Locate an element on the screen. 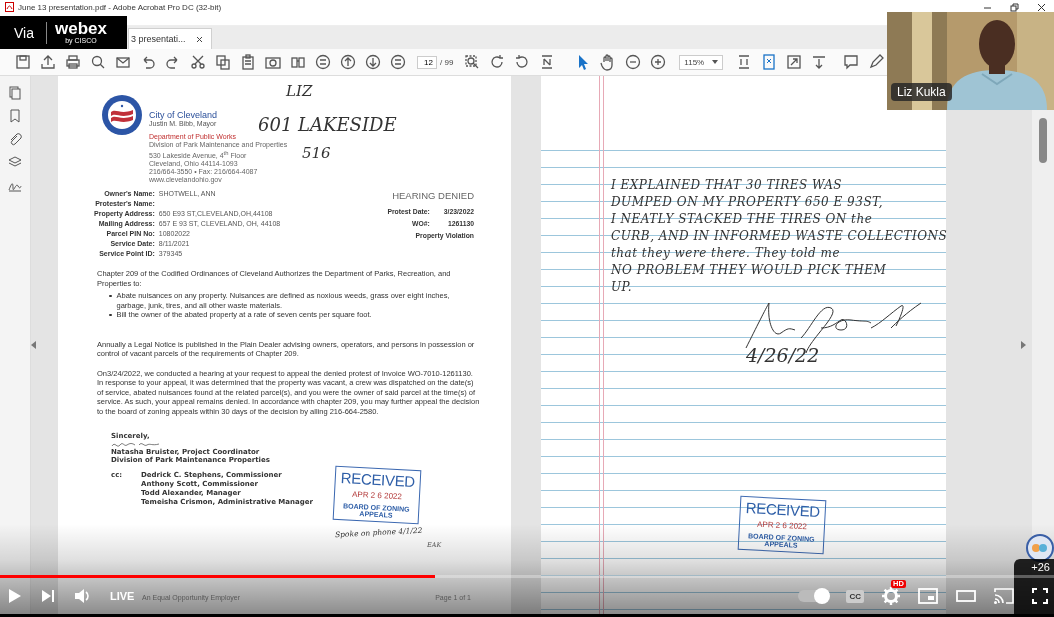  page-number-field: 12 is located at coordinates (427, 62).